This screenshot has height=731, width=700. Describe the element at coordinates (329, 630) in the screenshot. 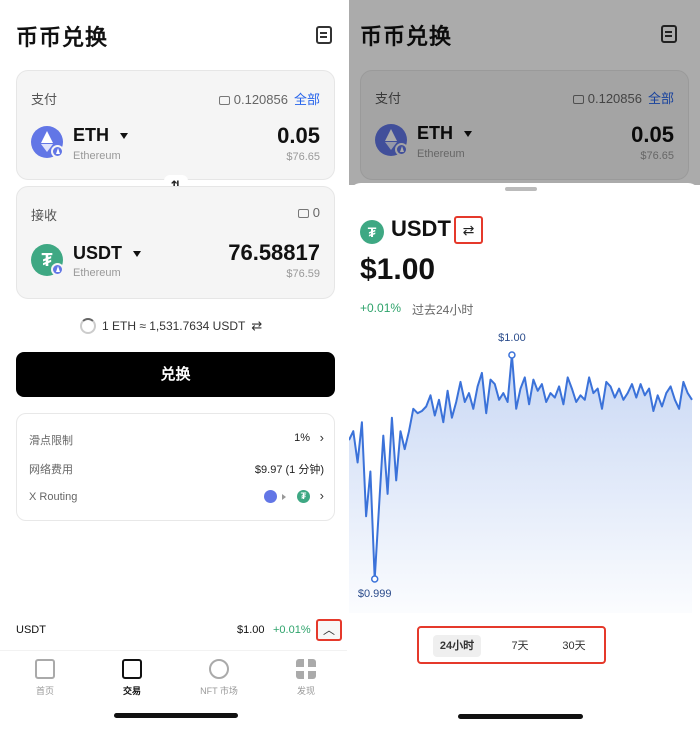

I see `expand-chart-button: ︿` at that location.